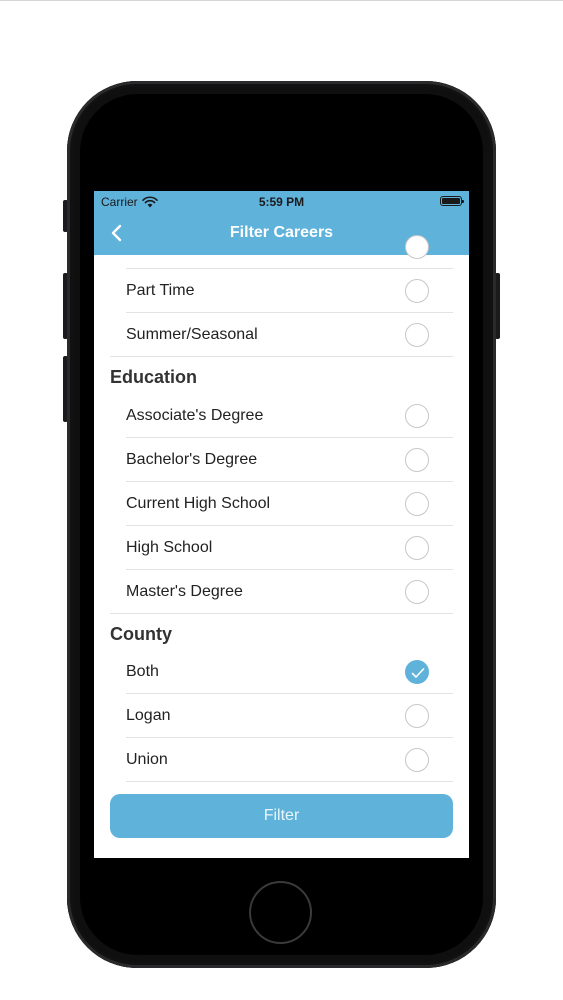 Image resolution: width=563 pixels, height=1000 pixels. I want to click on option-label: Summer/Seasonal, so click(192, 334).